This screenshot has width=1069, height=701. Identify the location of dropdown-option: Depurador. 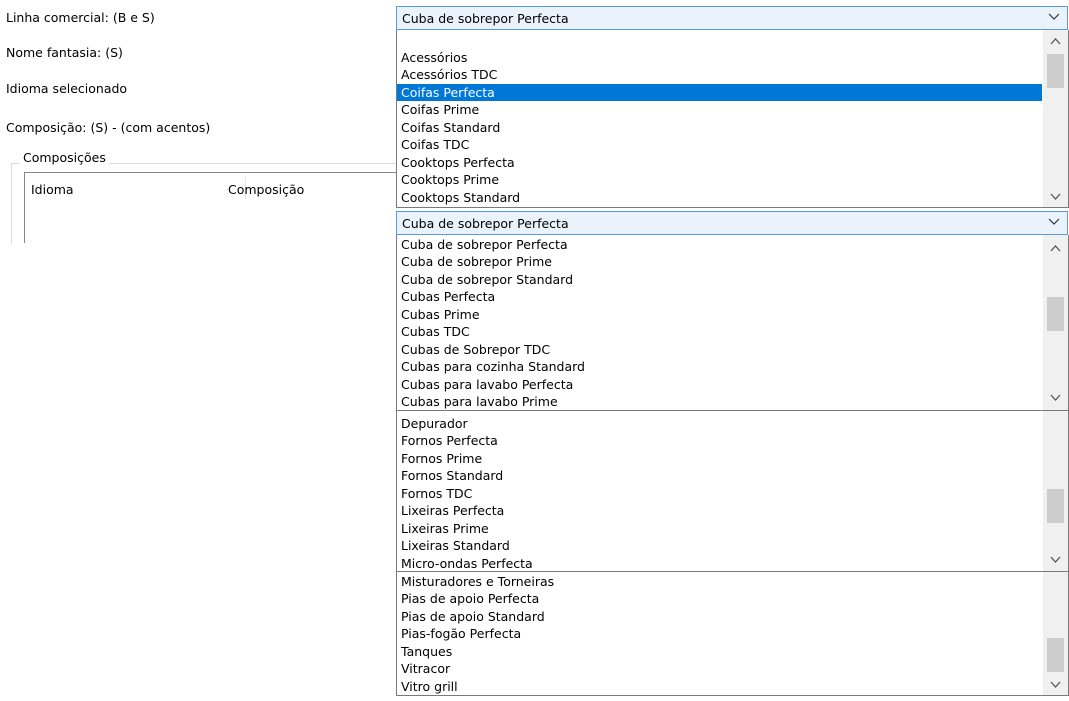
(719, 423).